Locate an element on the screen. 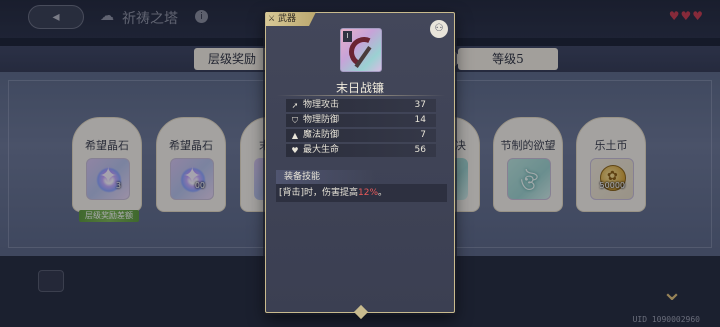 This screenshot has width=720, height=327. item-name: 末日战镰 is located at coordinates (359, 88).